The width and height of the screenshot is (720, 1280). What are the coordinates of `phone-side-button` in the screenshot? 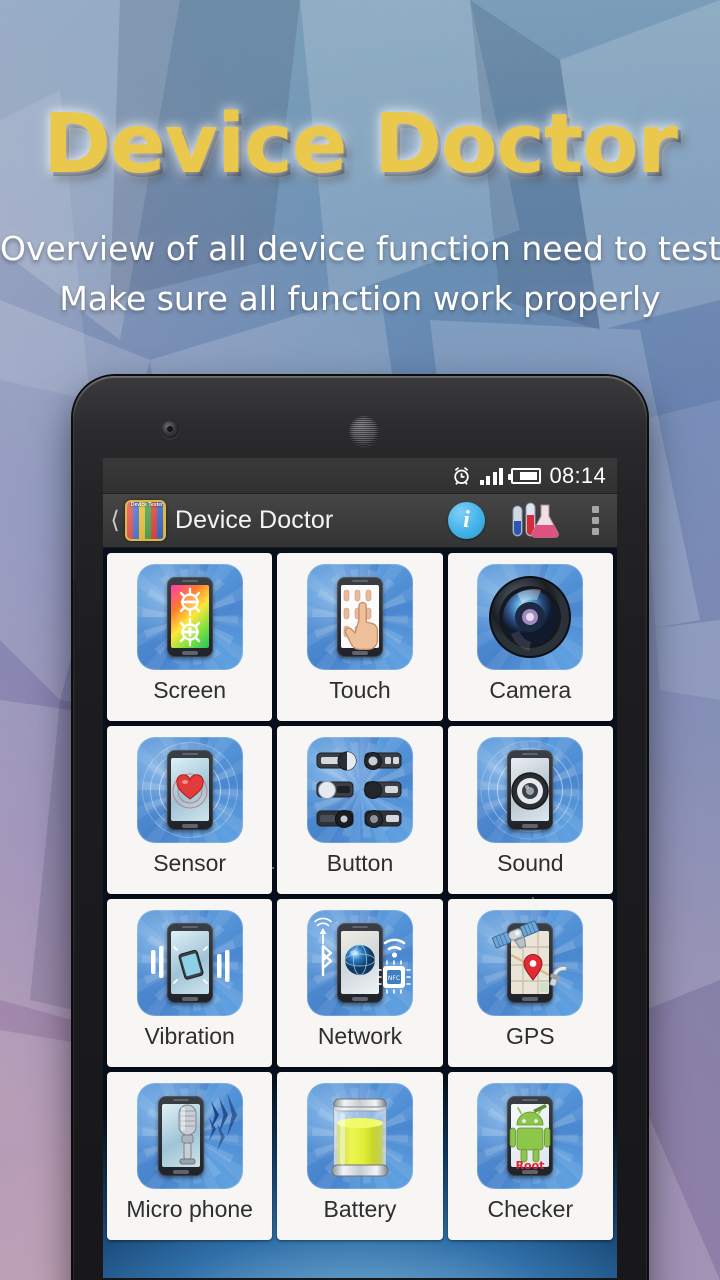 It's located at (74, 629).